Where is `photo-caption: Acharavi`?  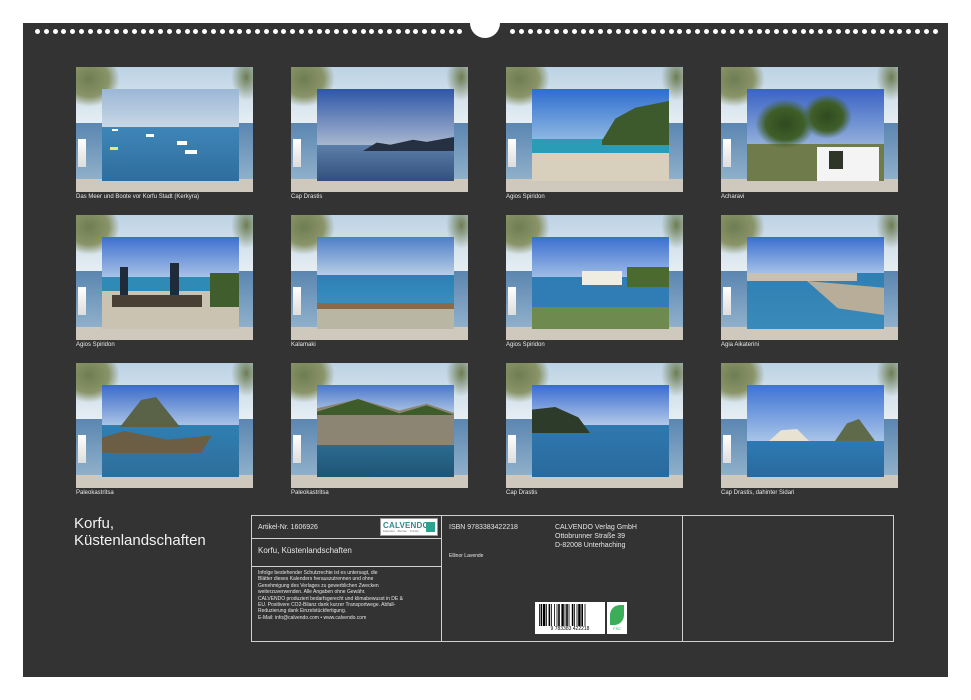
photo-caption: Acharavi is located at coordinates (733, 197).